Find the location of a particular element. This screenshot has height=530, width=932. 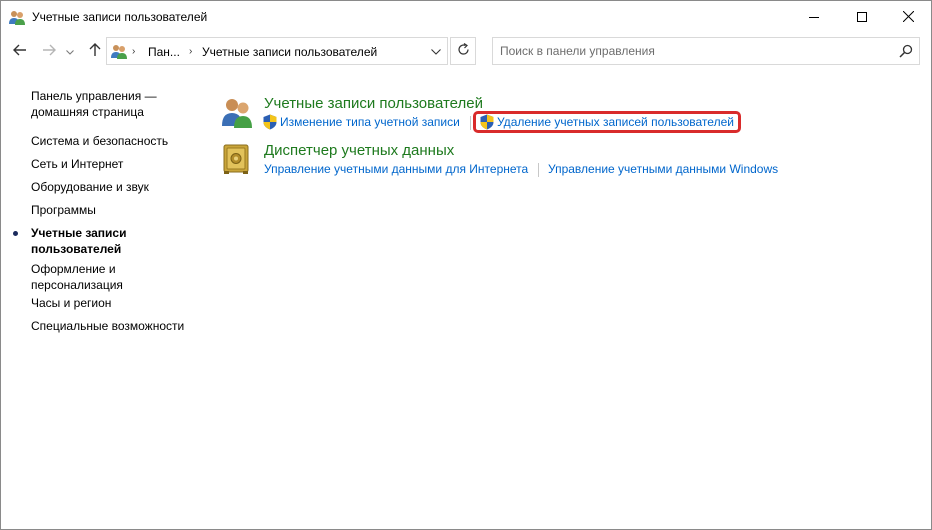

search-box is located at coordinates (706, 51).